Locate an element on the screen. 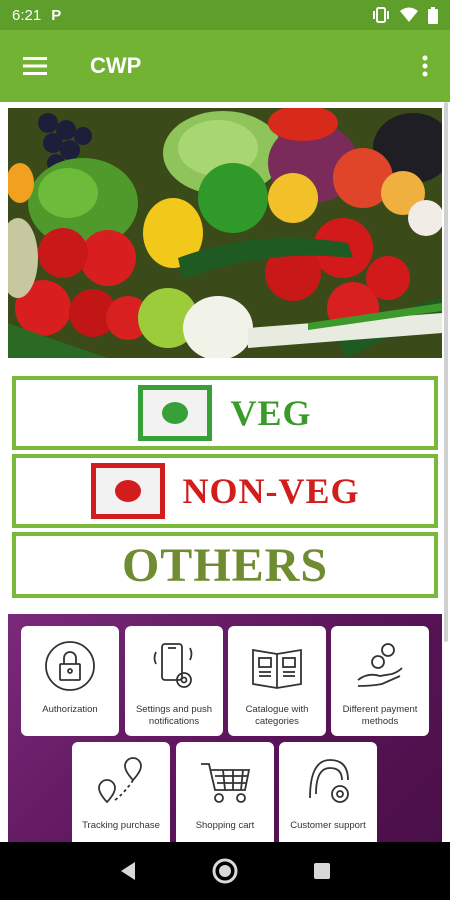  others-category-button: OTHERS is located at coordinates (225, 565).